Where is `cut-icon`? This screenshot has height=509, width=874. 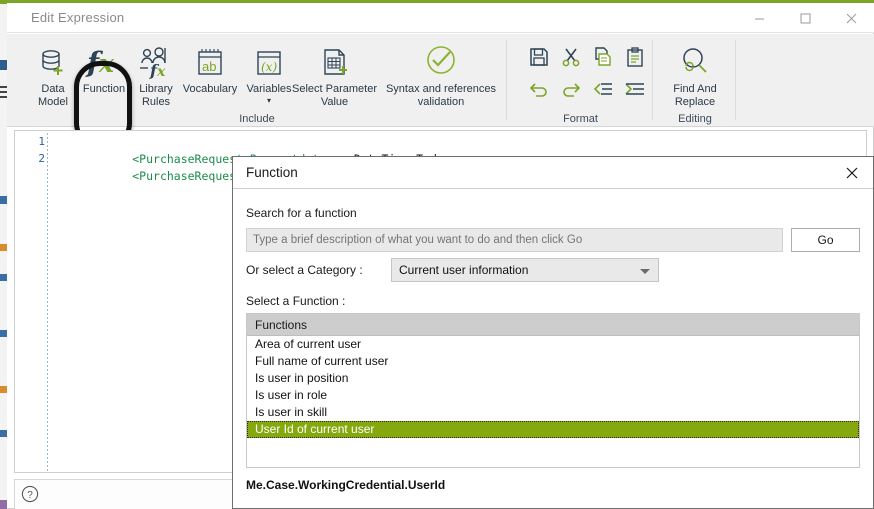 cut-icon is located at coordinates (571, 57).